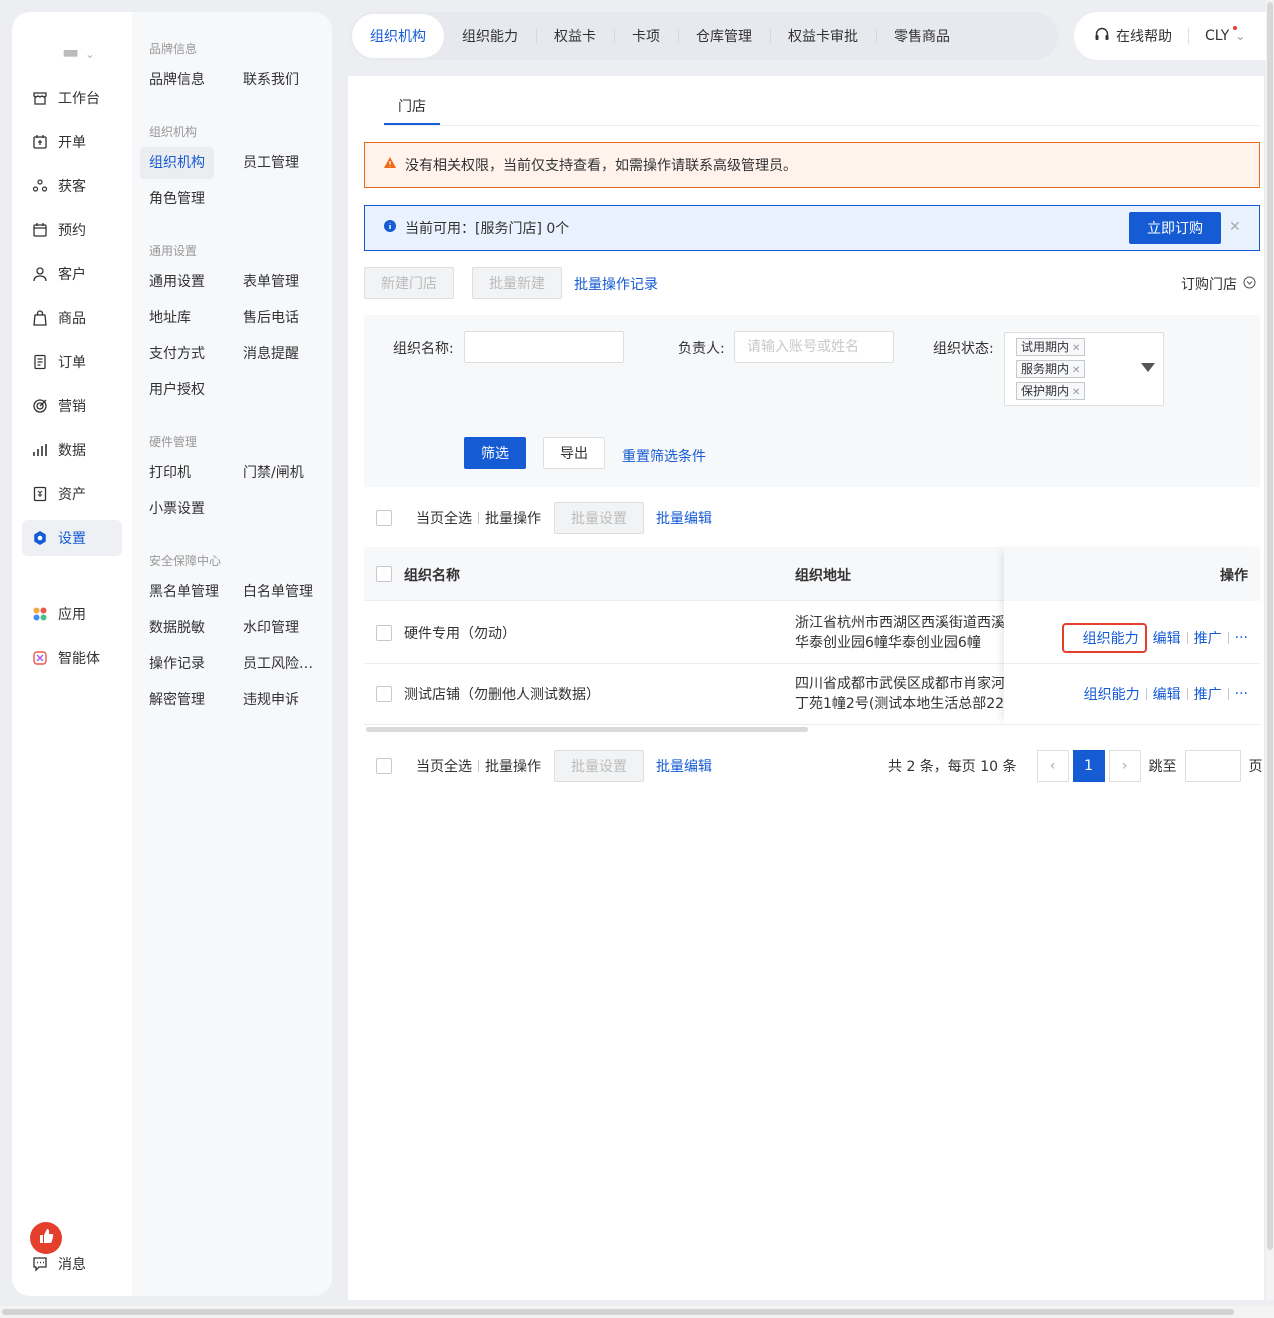 This screenshot has width=1274, height=1318. What do you see at coordinates (646, 36) in the screenshot?
I see `tab-card-items: 卡项` at bounding box center [646, 36].